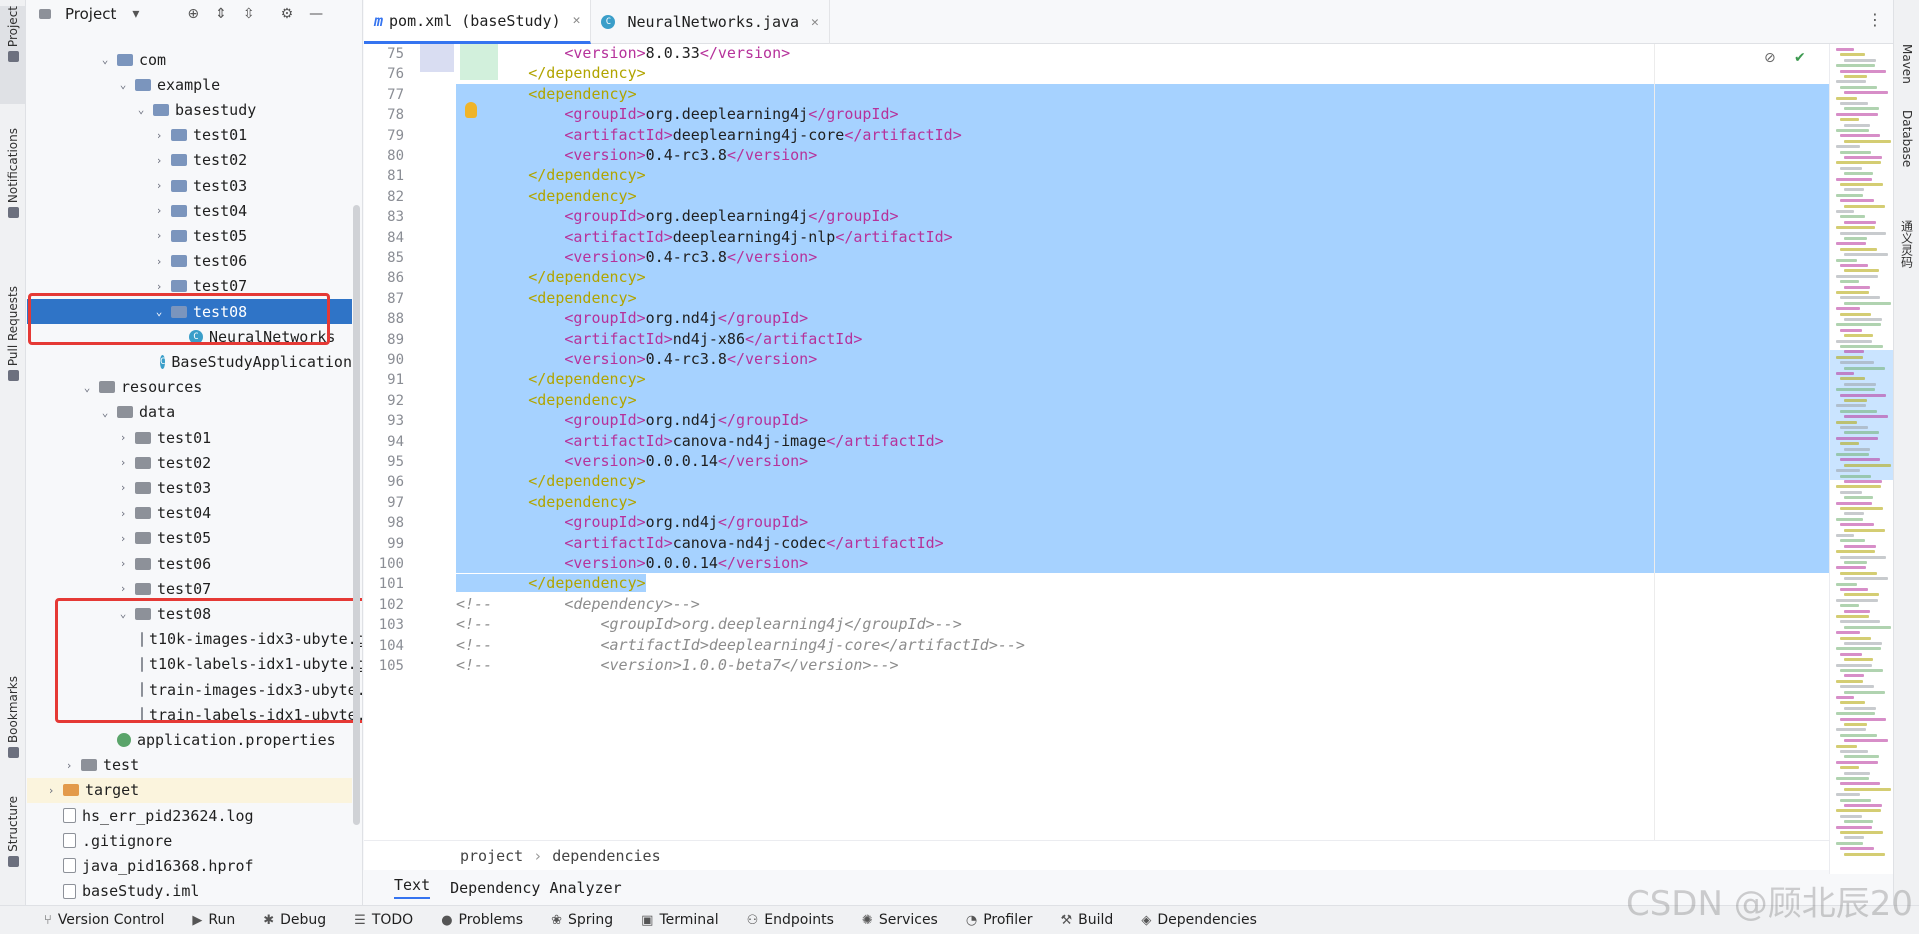 The height and width of the screenshot is (934, 1919). Describe the element at coordinates (189, 84) in the screenshot. I see `tree-item: ⌄ example` at that location.